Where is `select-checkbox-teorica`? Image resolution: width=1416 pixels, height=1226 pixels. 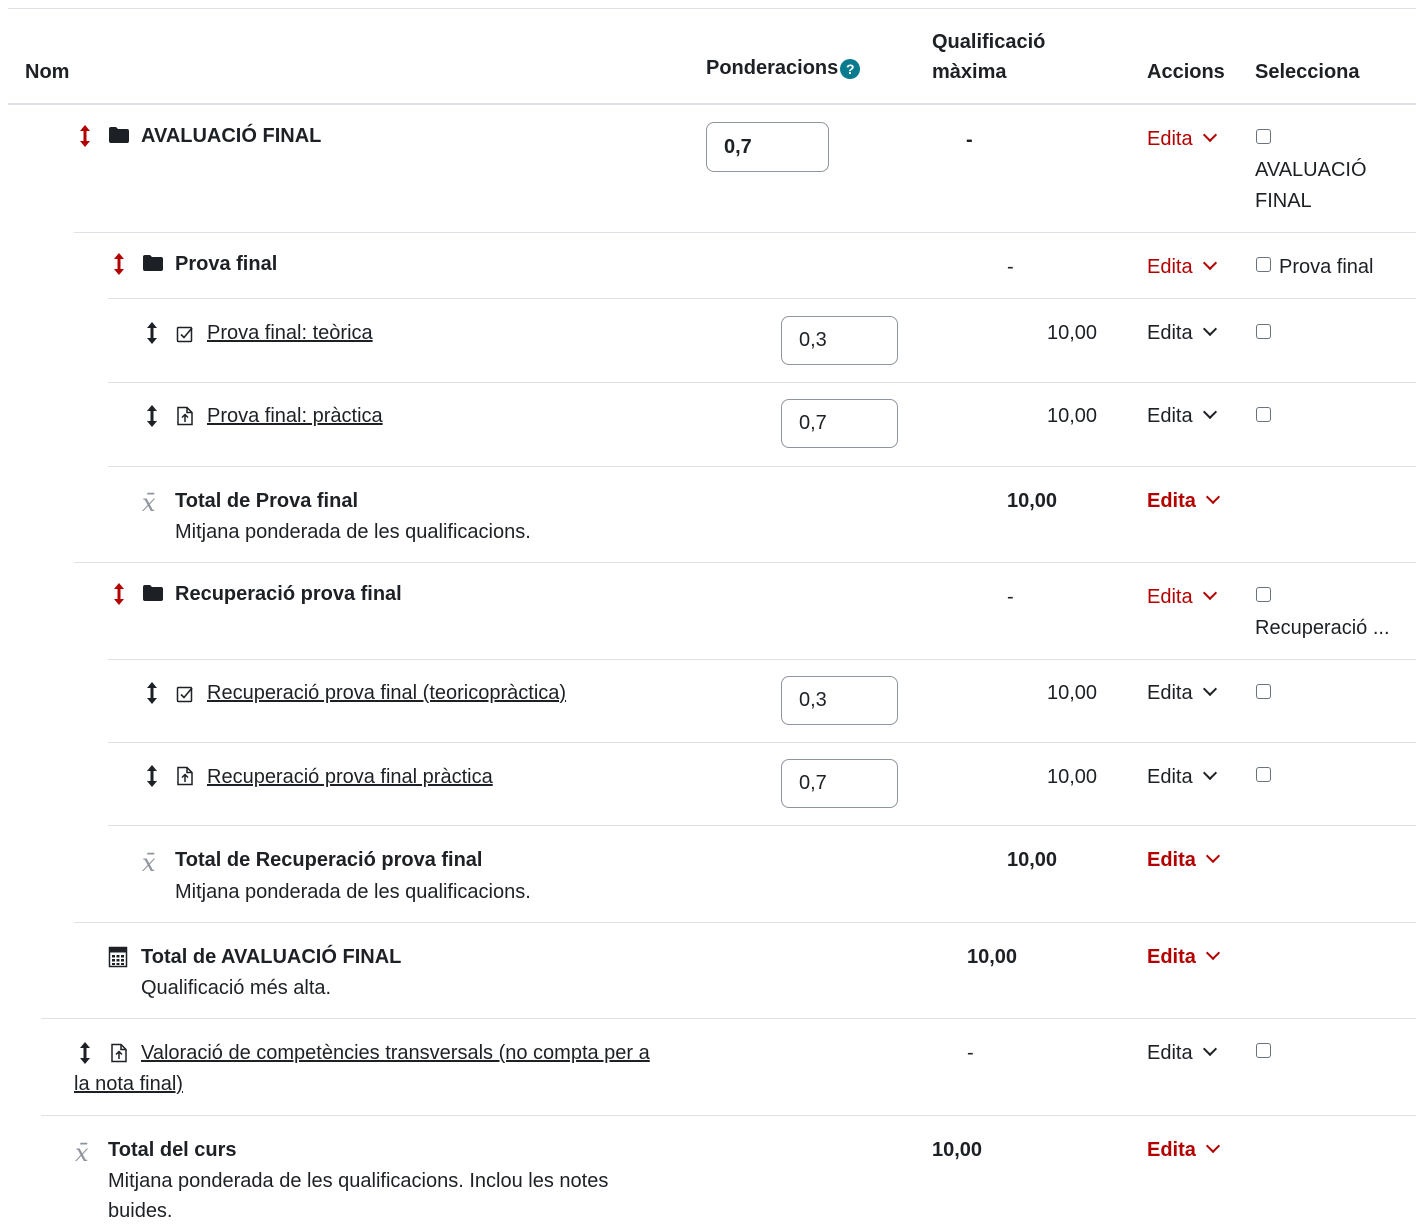 select-checkbox-teorica is located at coordinates (1263, 331).